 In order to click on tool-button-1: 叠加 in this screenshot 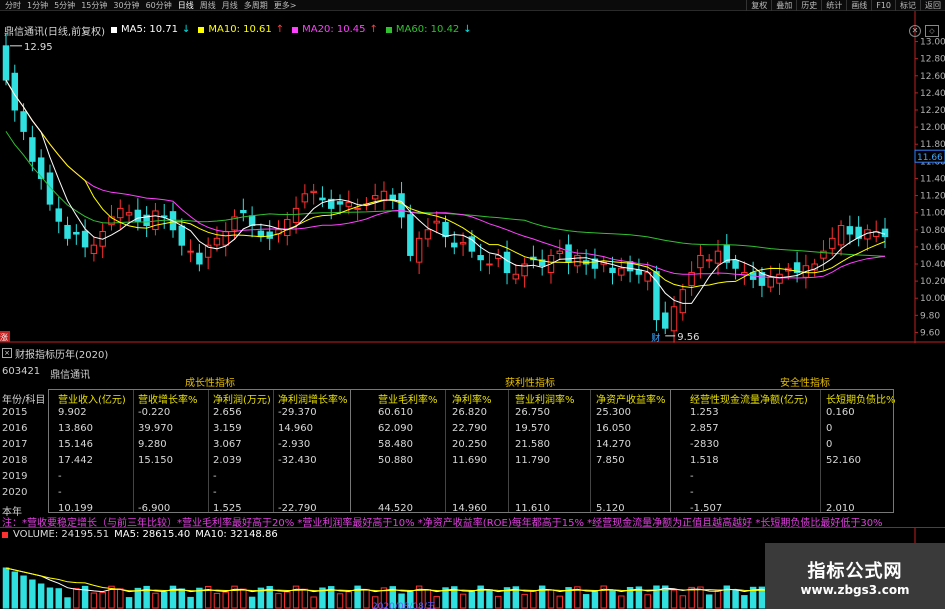, I will do `click(783, 5)`.